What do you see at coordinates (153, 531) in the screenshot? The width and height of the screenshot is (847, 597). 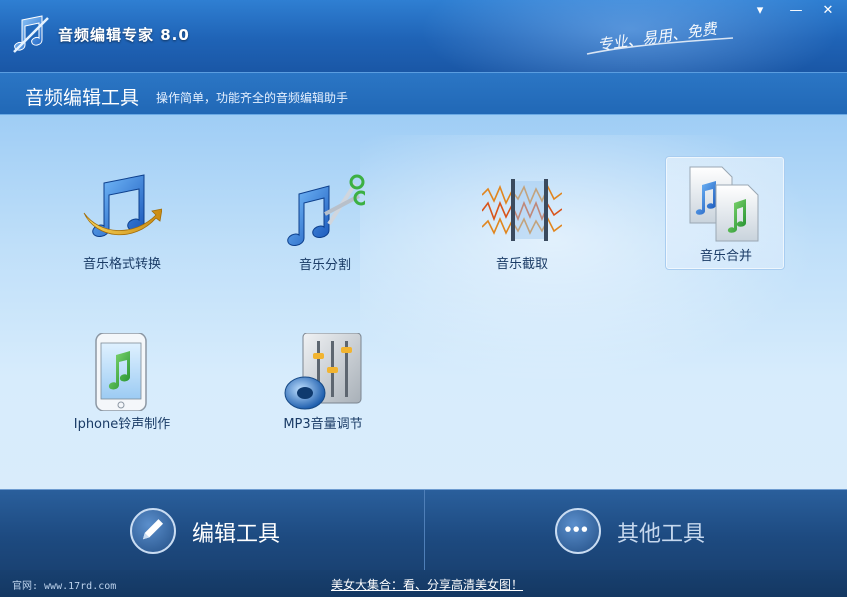 I see `pencil-icon` at bounding box center [153, 531].